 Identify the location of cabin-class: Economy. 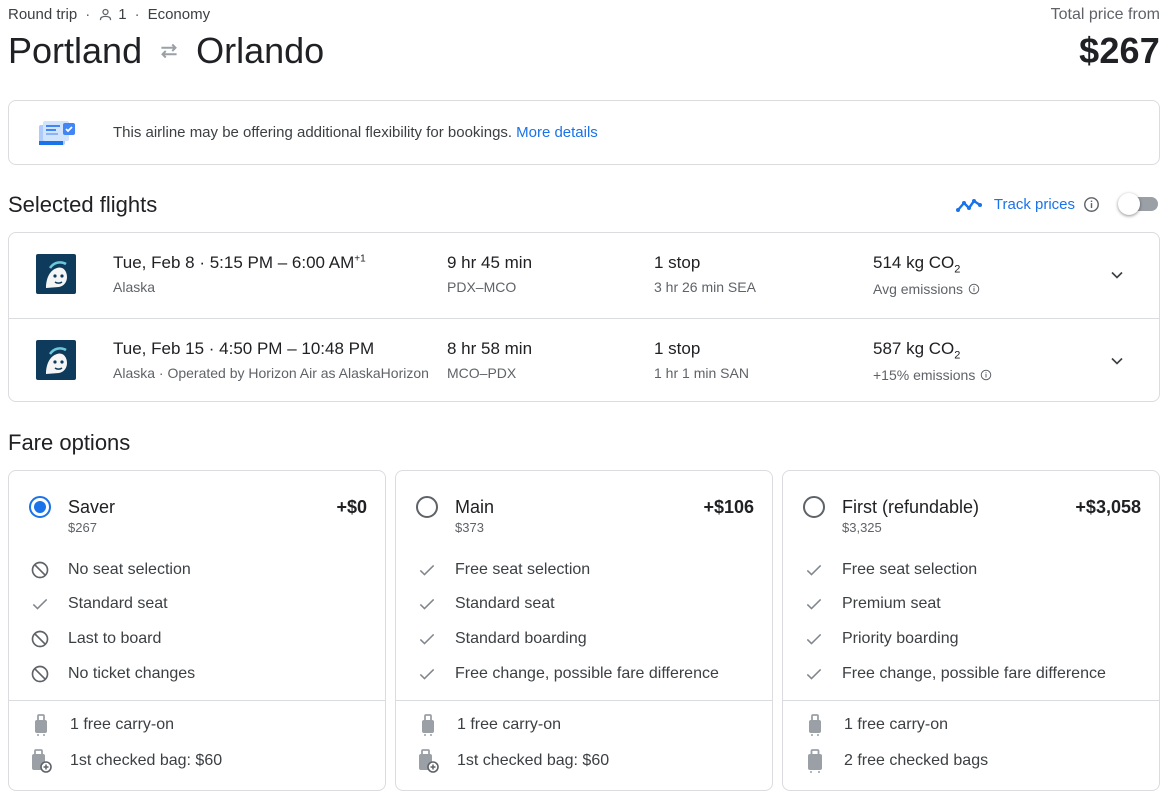
(179, 14).